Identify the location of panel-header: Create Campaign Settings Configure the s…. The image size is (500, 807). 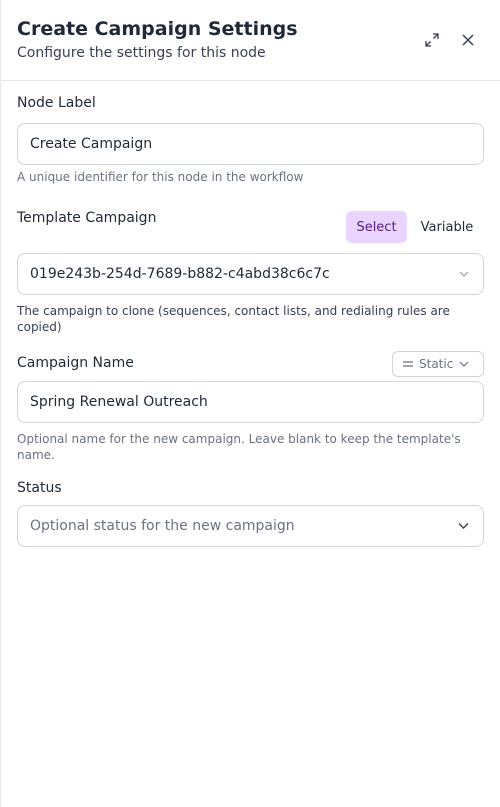
(250, 40).